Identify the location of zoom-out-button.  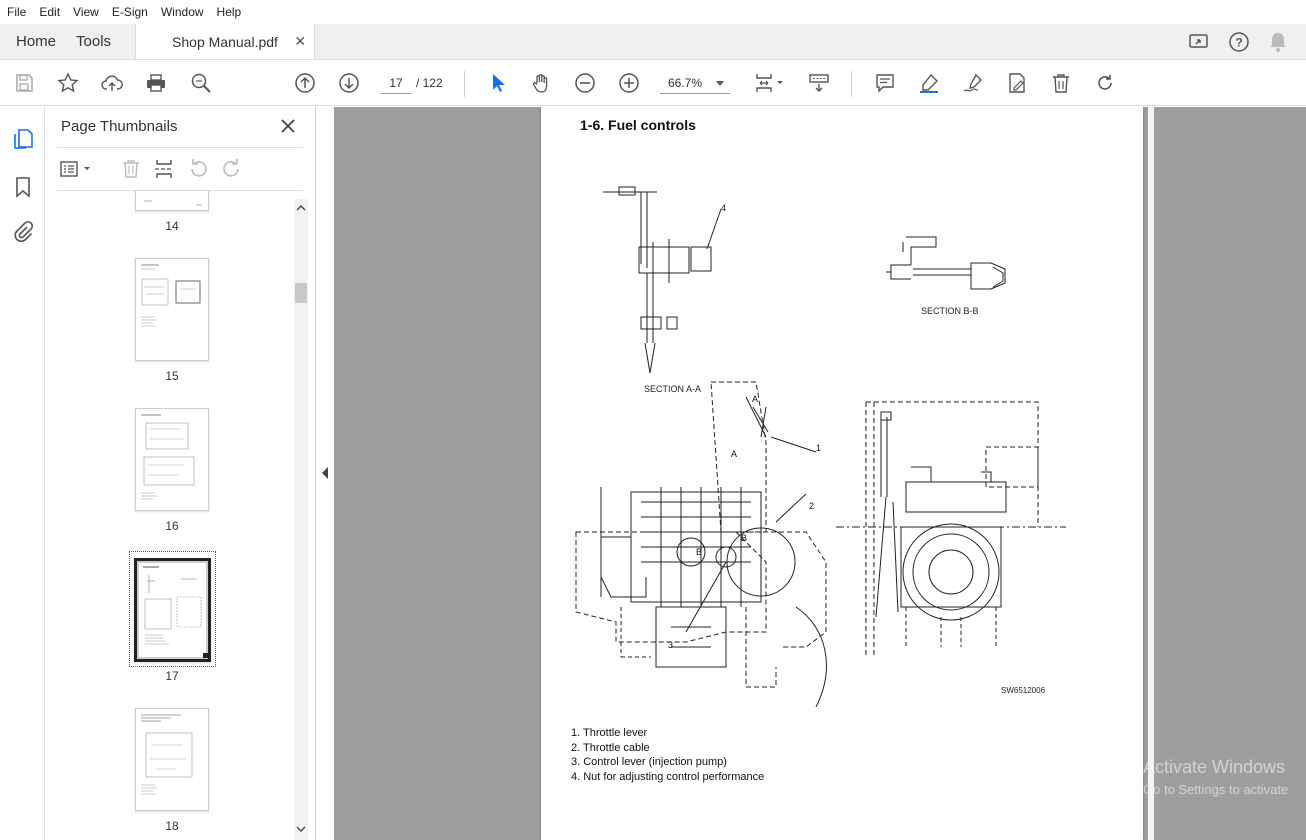
(585, 83).